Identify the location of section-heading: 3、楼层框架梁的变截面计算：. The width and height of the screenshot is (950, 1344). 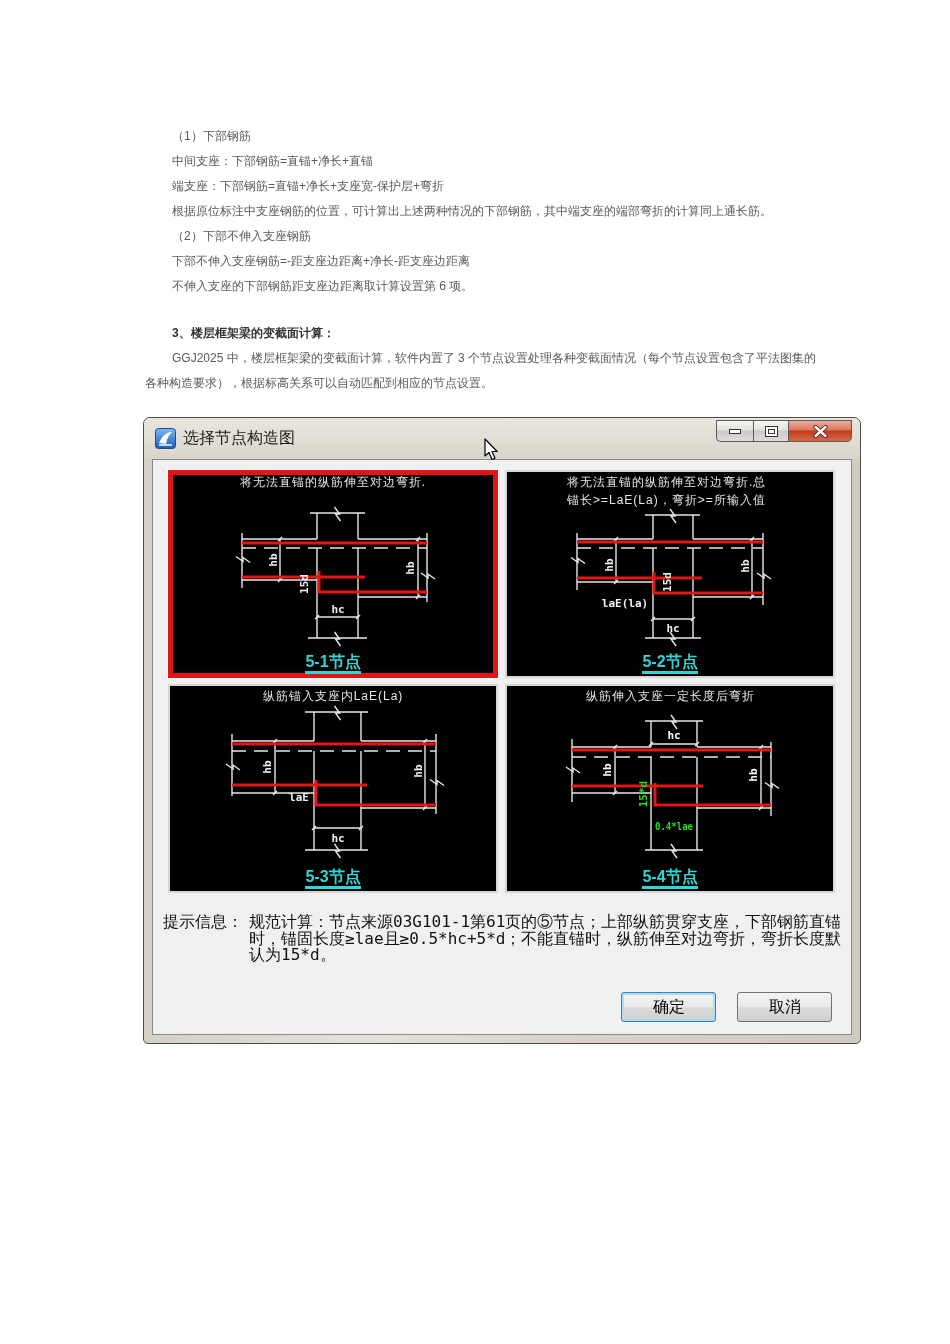
(253, 333).